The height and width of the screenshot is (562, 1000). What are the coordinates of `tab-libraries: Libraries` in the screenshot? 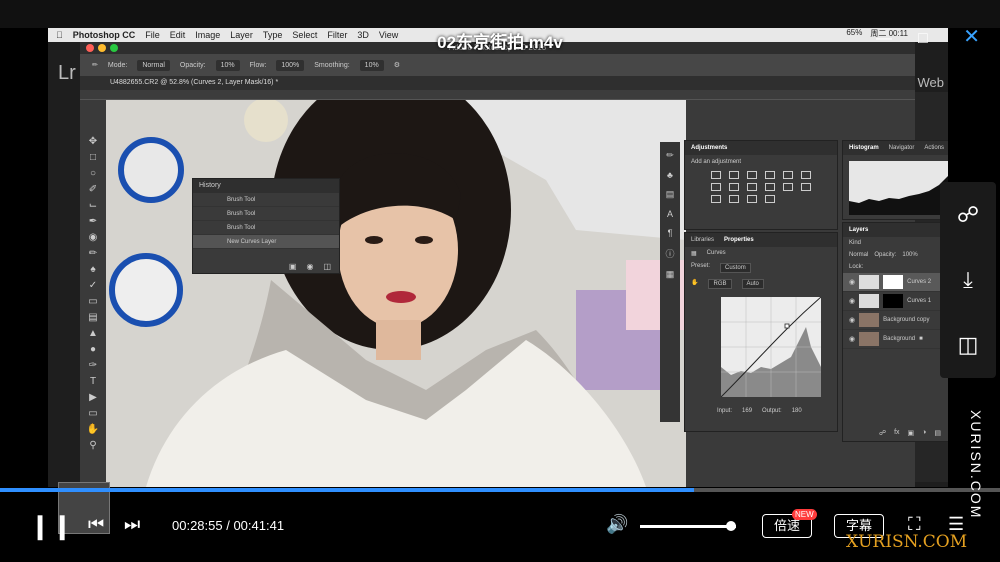 It's located at (702, 240).